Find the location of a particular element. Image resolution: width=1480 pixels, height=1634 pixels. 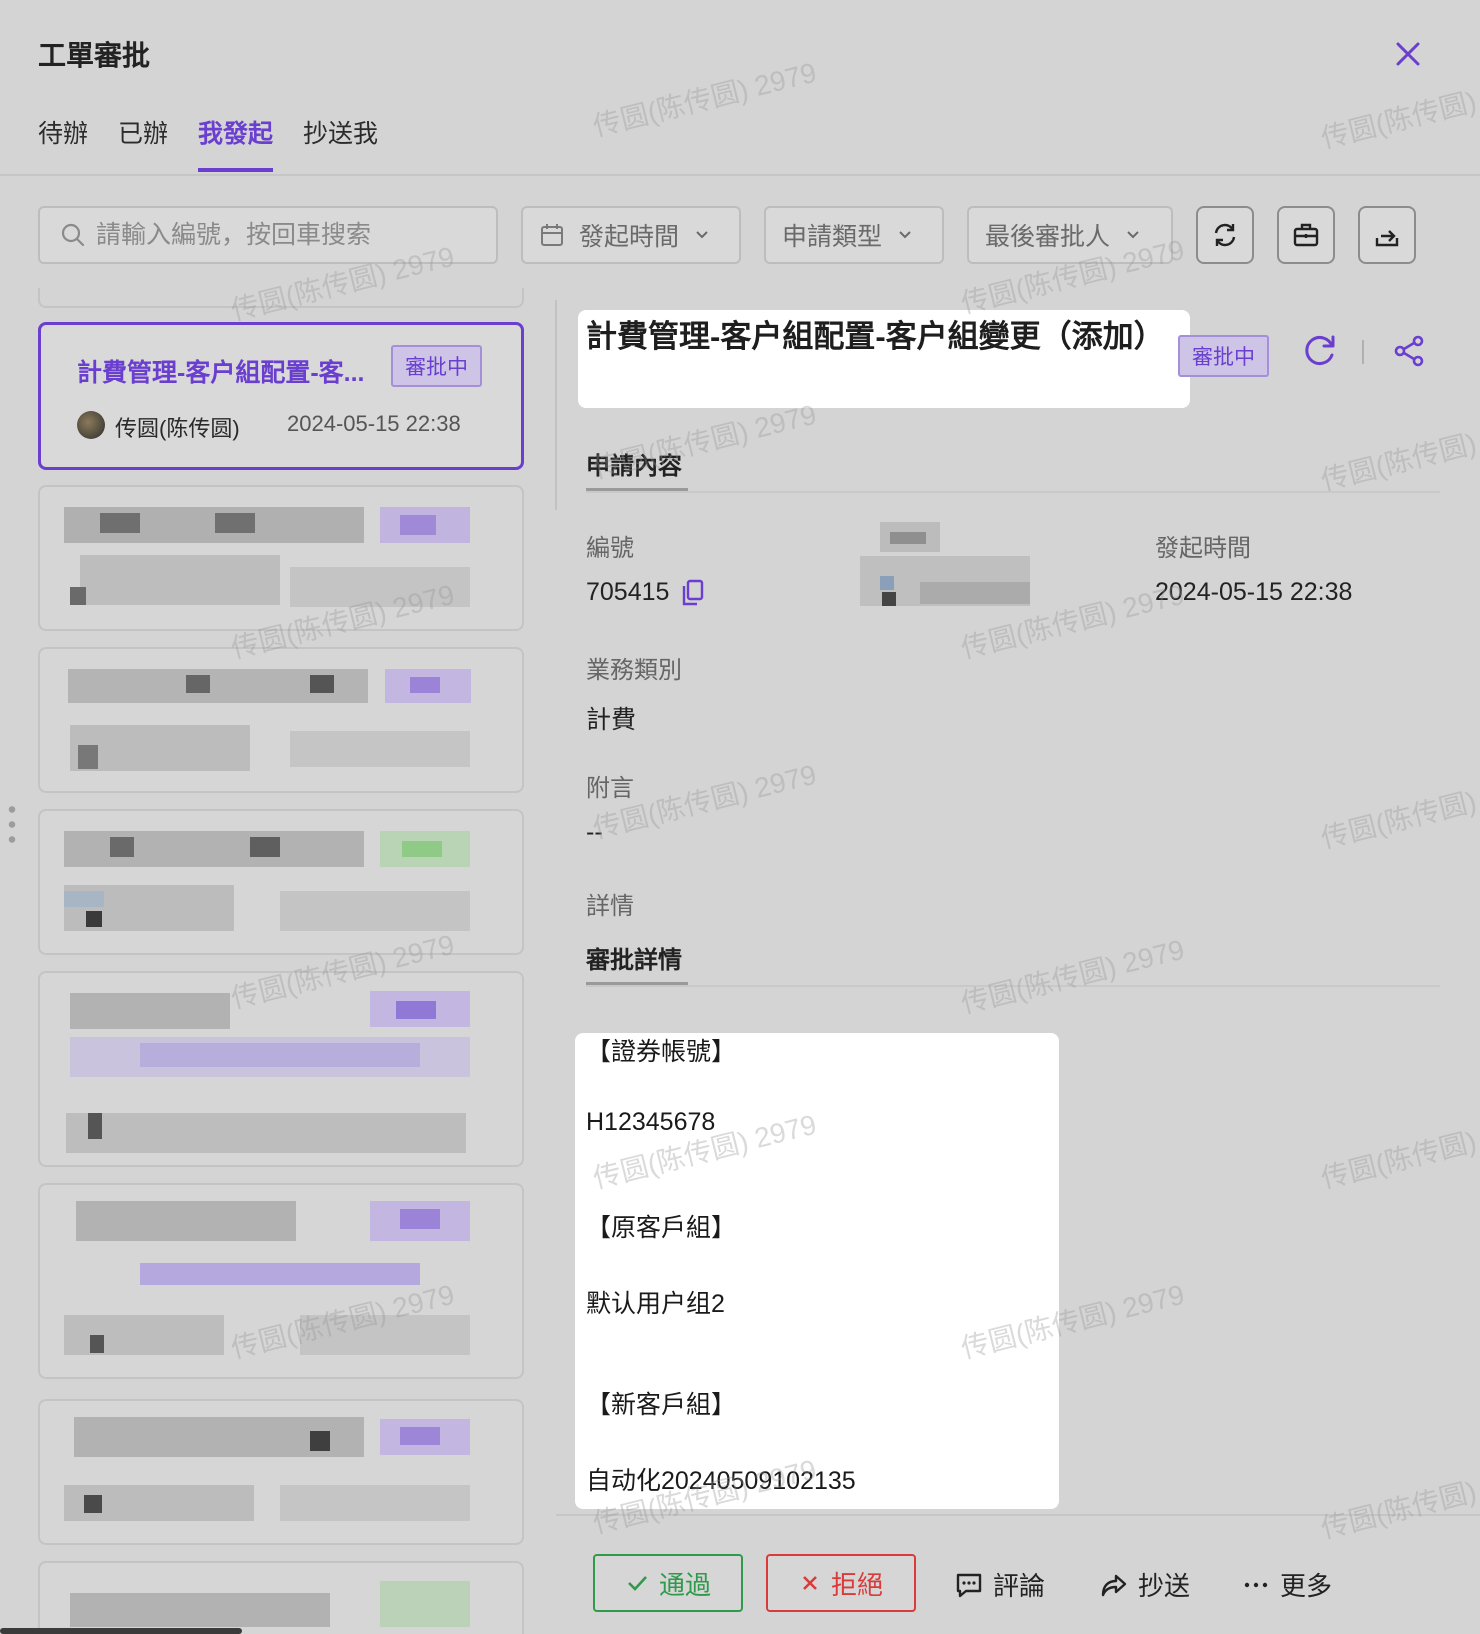

account-value: H12345678 is located at coordinates (651, 1122).